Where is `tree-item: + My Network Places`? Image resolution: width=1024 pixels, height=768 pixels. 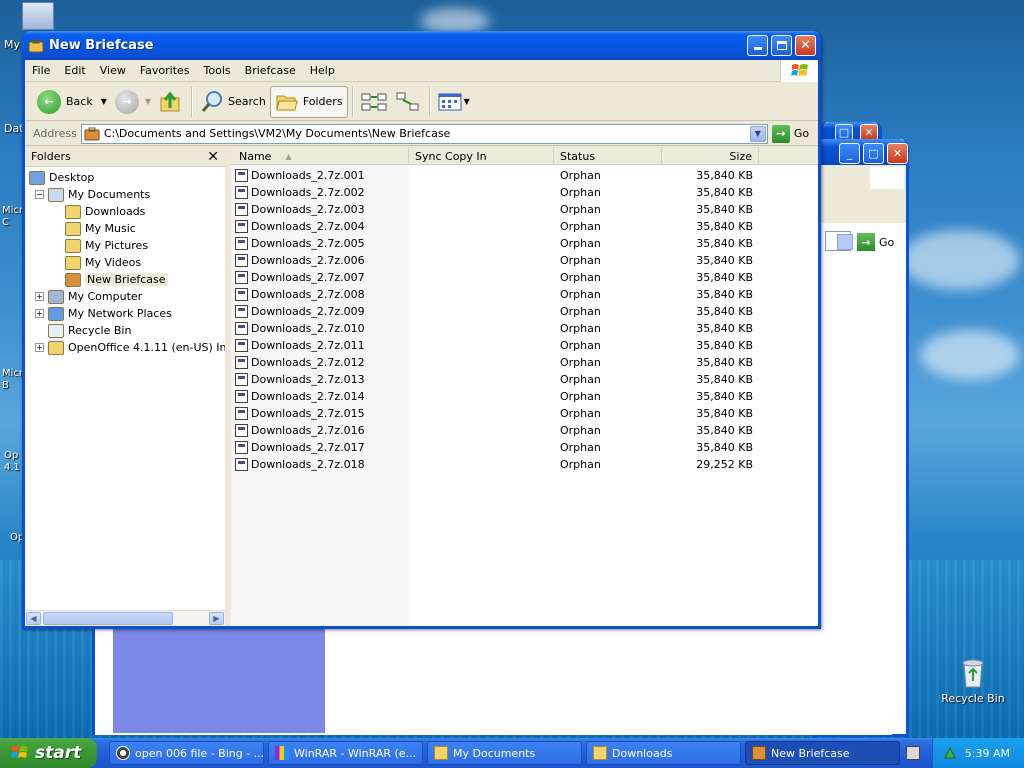
tree-item: + My Network Places is located at coordinates (103, 313).